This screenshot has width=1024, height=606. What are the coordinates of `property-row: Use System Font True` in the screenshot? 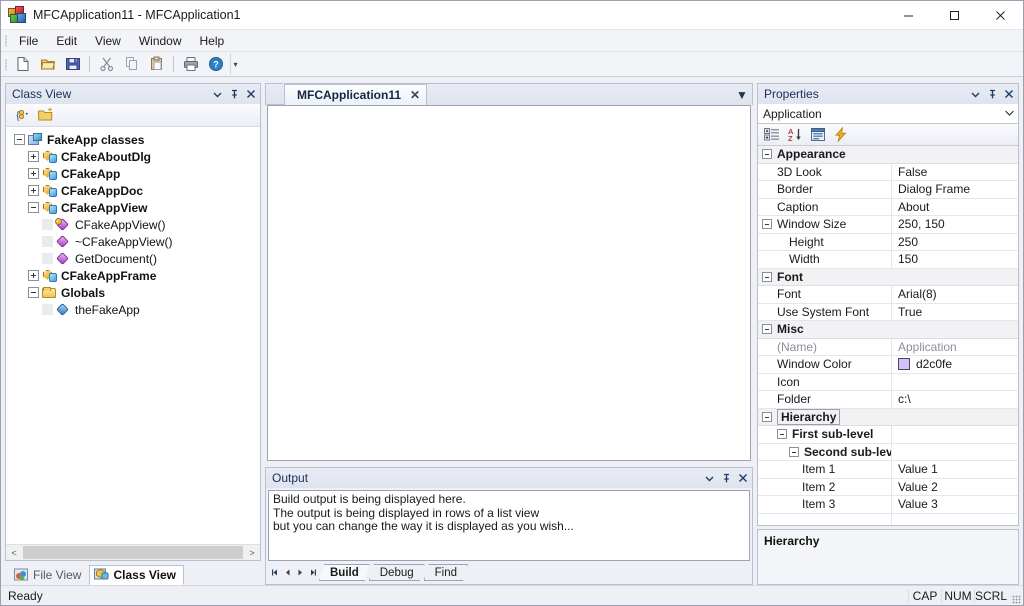 It's located at (888, 312).